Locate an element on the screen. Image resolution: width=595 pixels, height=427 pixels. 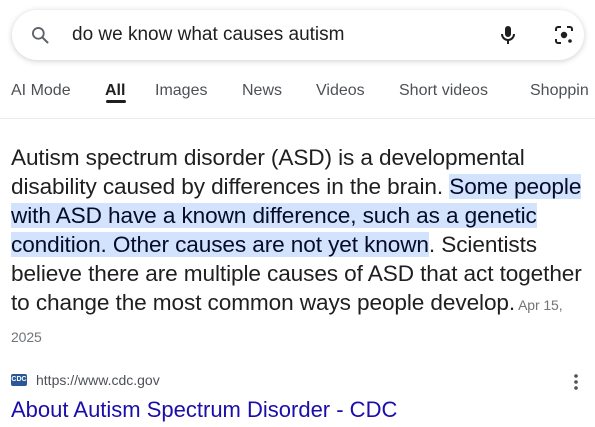
more-options-icon is located at coordinates (576, 382).